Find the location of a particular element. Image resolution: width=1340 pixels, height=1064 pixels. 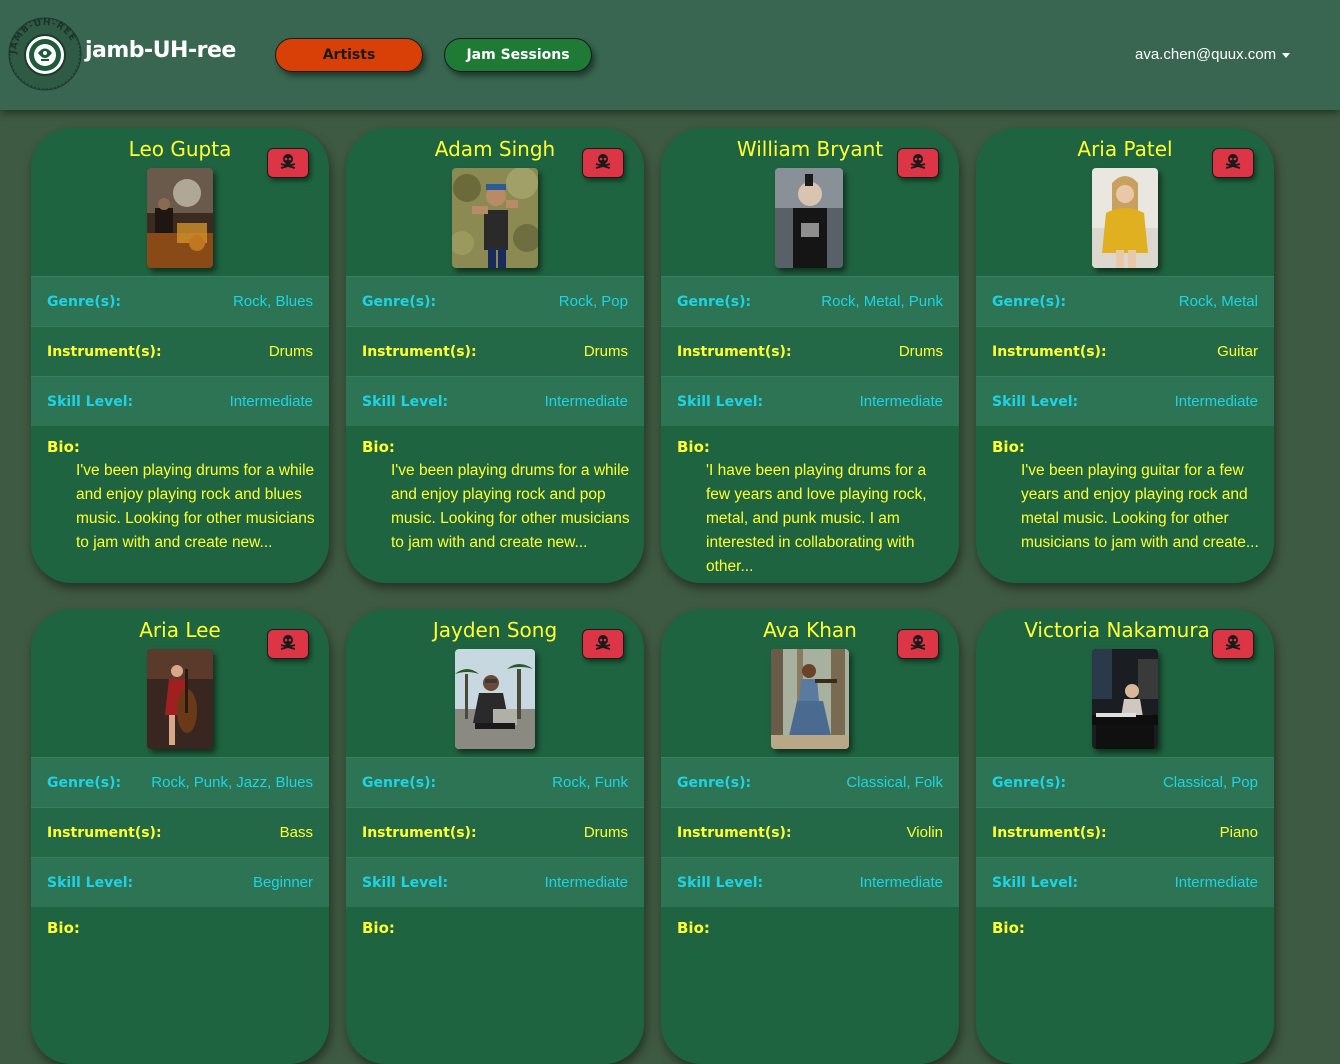

jam-sessions-nav-button: Jam Sessions is located at coordinates (518, 55).